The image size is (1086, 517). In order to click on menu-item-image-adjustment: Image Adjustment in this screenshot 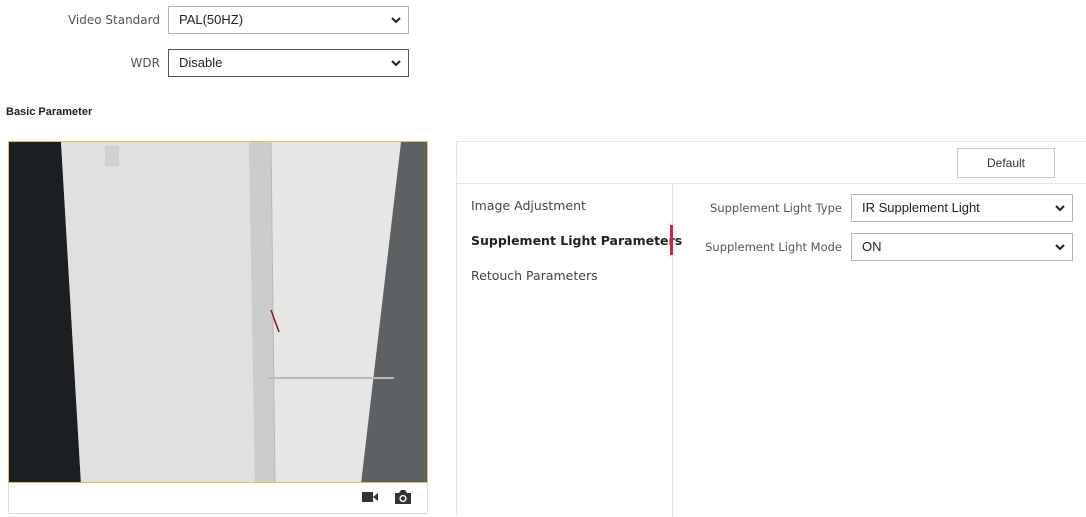, I will do `click(528, 205)`.